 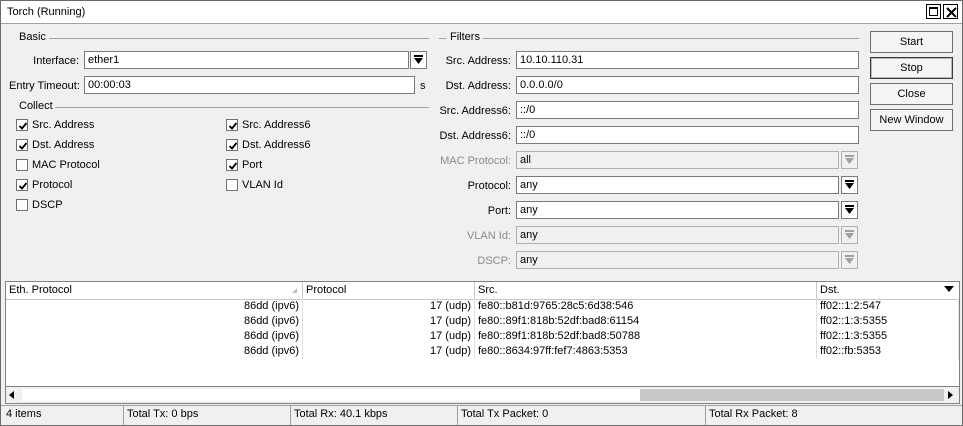 What do you see at coordinates (478, 86) in the screenshot?
I see `dst-address-label: Dst. Address:` at bounding box center [478, 86].